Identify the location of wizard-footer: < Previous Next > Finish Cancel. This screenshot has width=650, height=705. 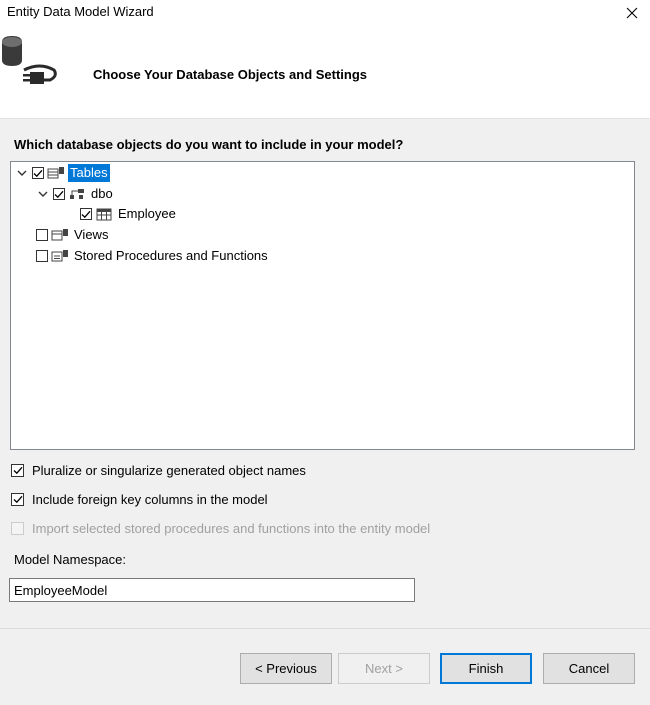
(325, 666).